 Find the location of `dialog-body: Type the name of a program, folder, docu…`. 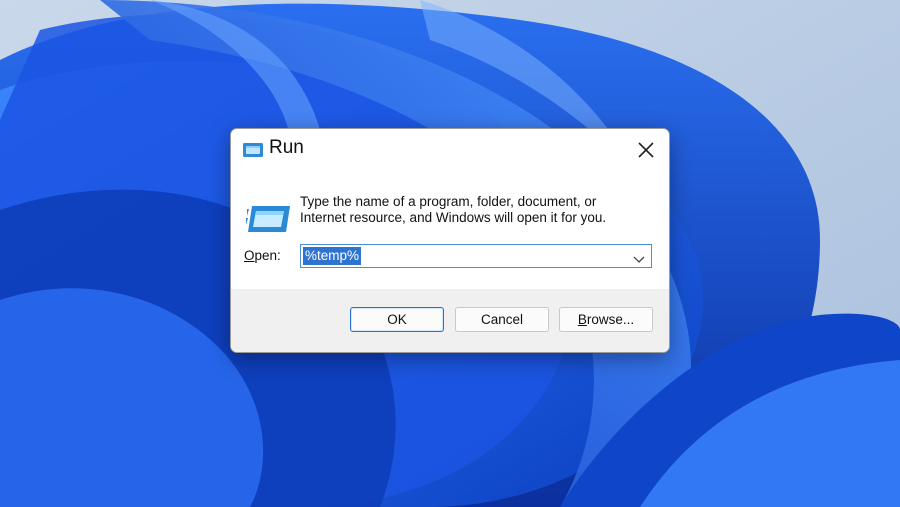

dialog-body: Type the name of a program, folder, docu… is located at coordinates (450, 230).